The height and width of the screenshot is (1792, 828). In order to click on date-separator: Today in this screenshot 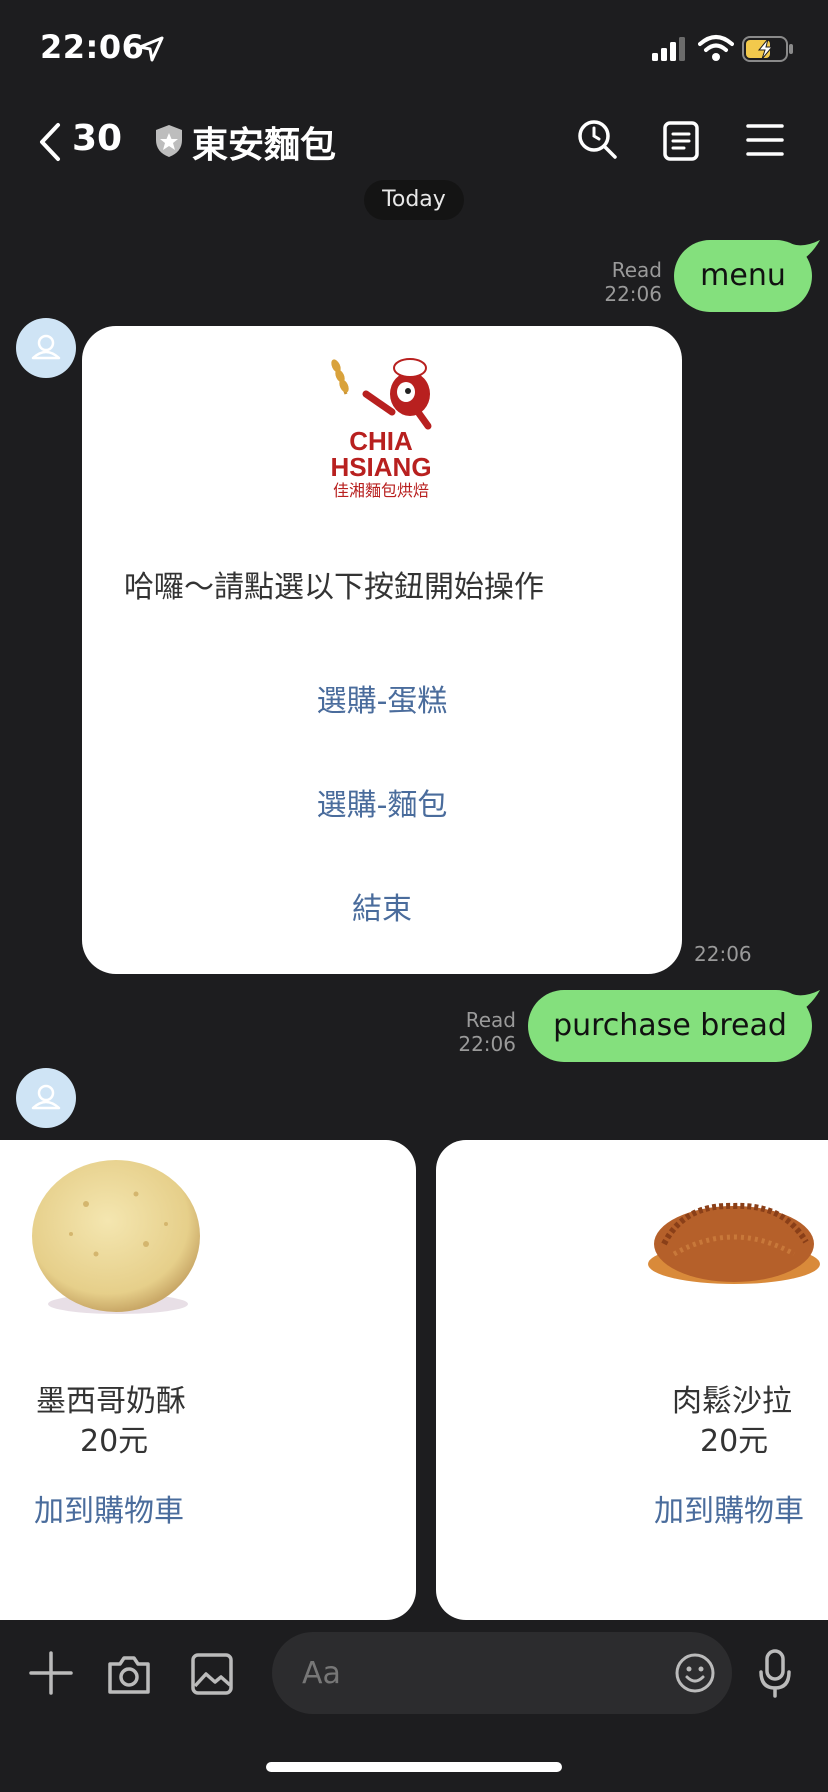, I will do `click(414, 200)`.